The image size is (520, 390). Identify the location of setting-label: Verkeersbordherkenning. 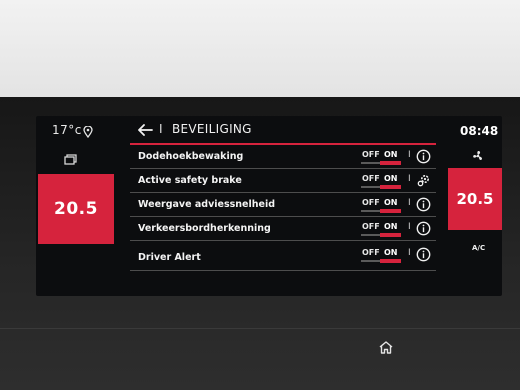
(204, 228).